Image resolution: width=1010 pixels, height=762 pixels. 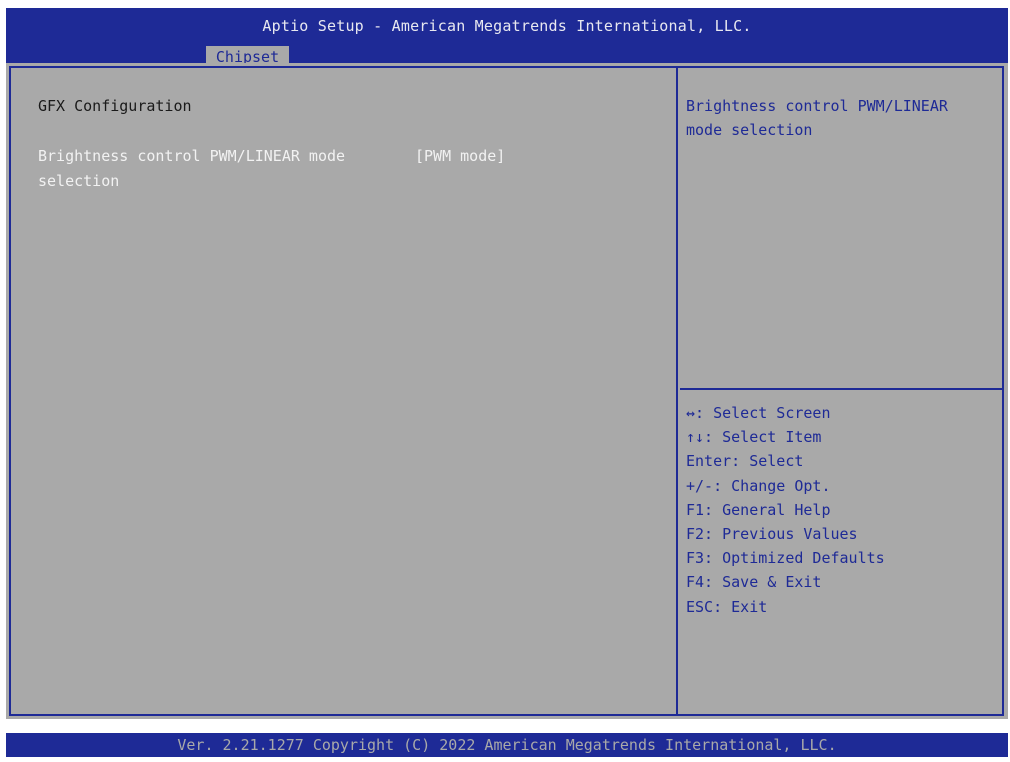 What do you see at coordinates (460, 156) in the screenshot?
I see `setting-value: [PWM mode]` at bounding box center [460, 156].